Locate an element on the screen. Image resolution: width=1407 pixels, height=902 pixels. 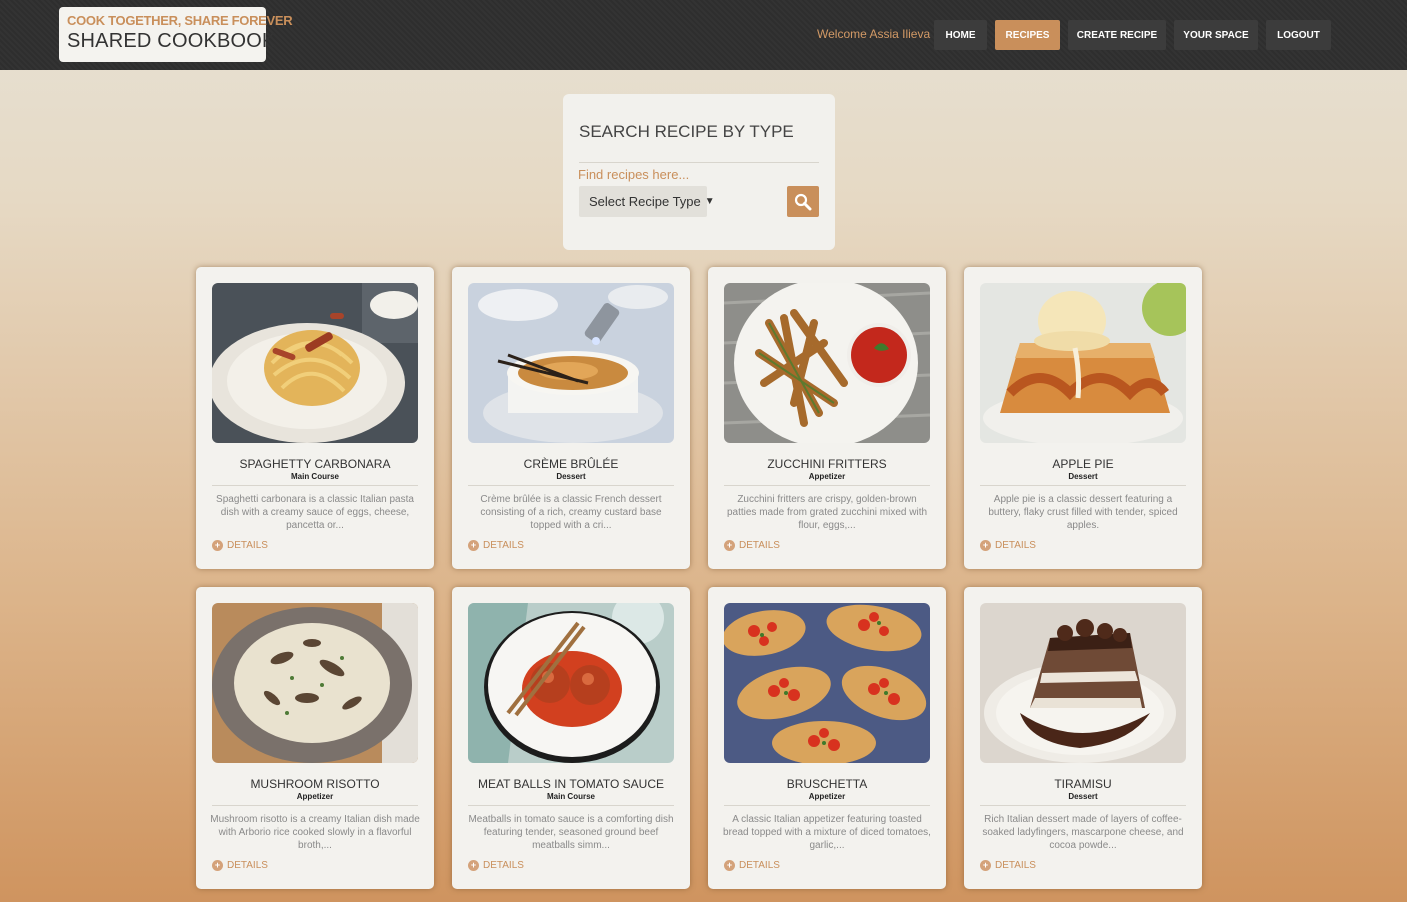
recipe-image-meatballs is located at coordinates (571, 683).